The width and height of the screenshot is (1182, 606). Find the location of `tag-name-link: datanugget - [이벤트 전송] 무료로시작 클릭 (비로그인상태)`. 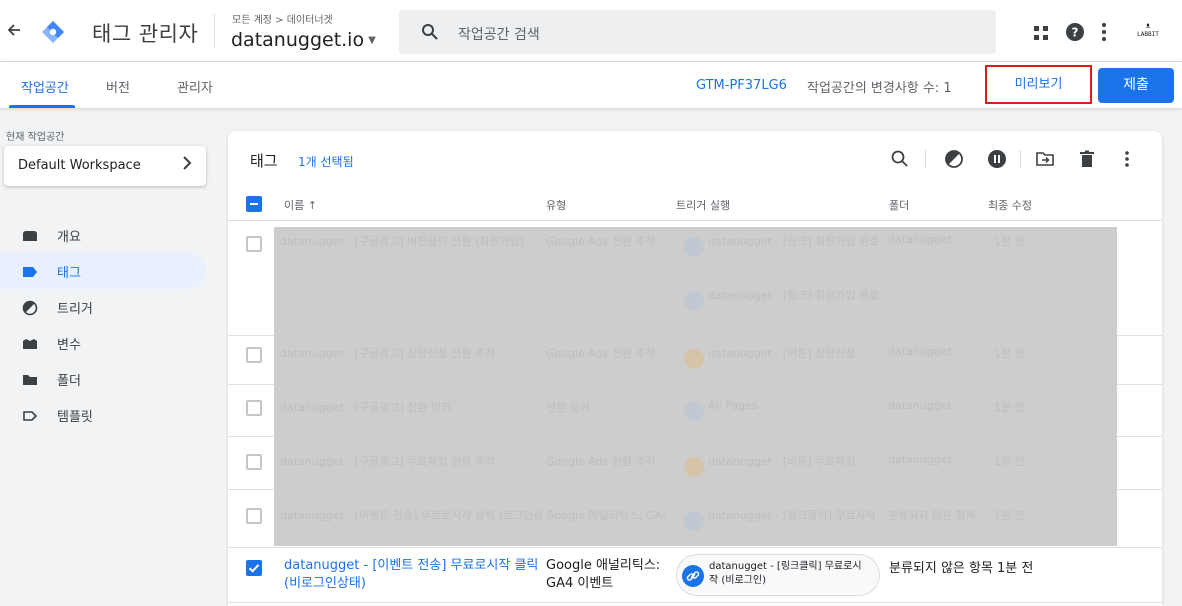

tag-name-link: datanugget - [이벤트 전송] 무료로시작 클릭 (비로그인상태) is located at coordinates (419, 575).